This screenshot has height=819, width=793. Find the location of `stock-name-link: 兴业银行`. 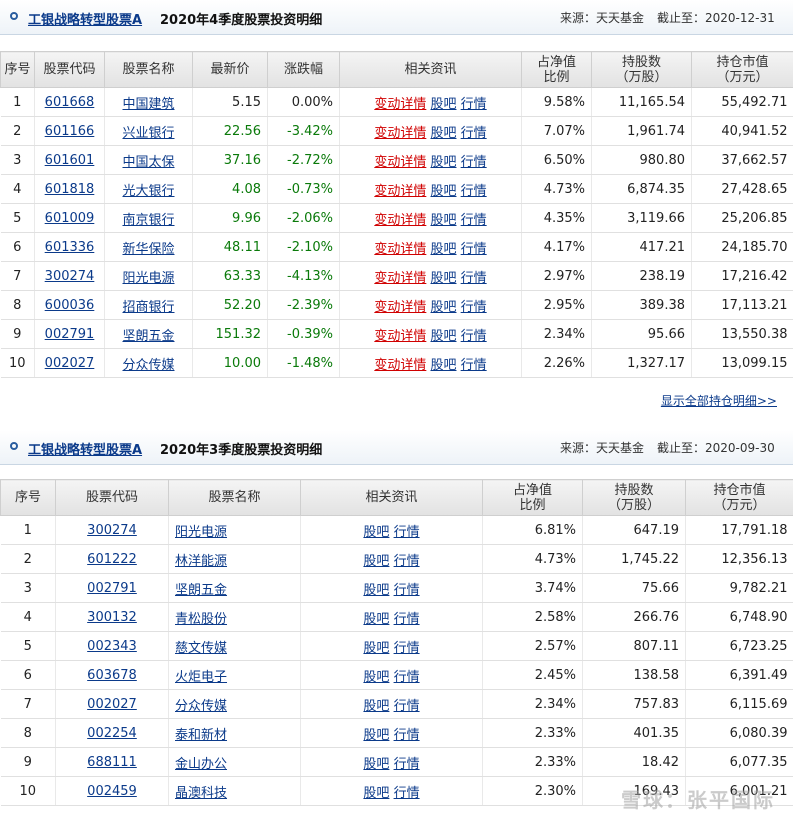

stock-name-link: 兴业银行 is located at coordinates (148, 133).